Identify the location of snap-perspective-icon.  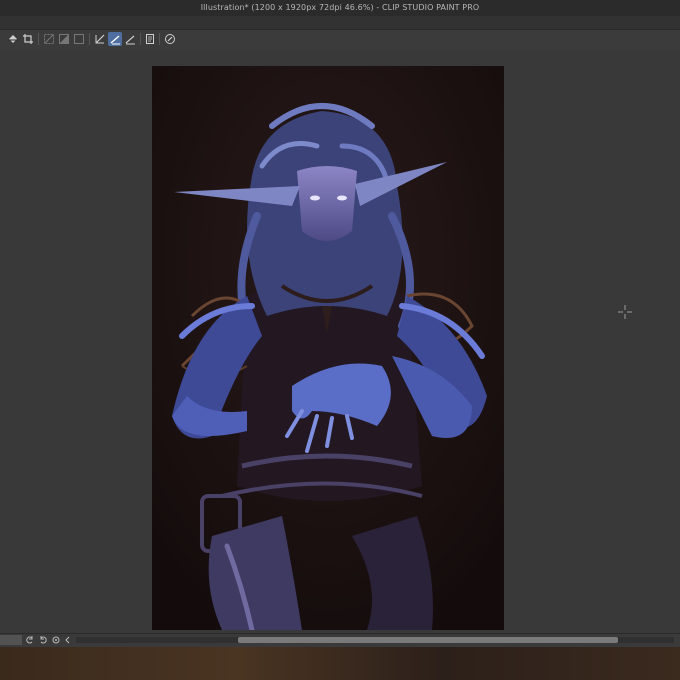
(130, 39).